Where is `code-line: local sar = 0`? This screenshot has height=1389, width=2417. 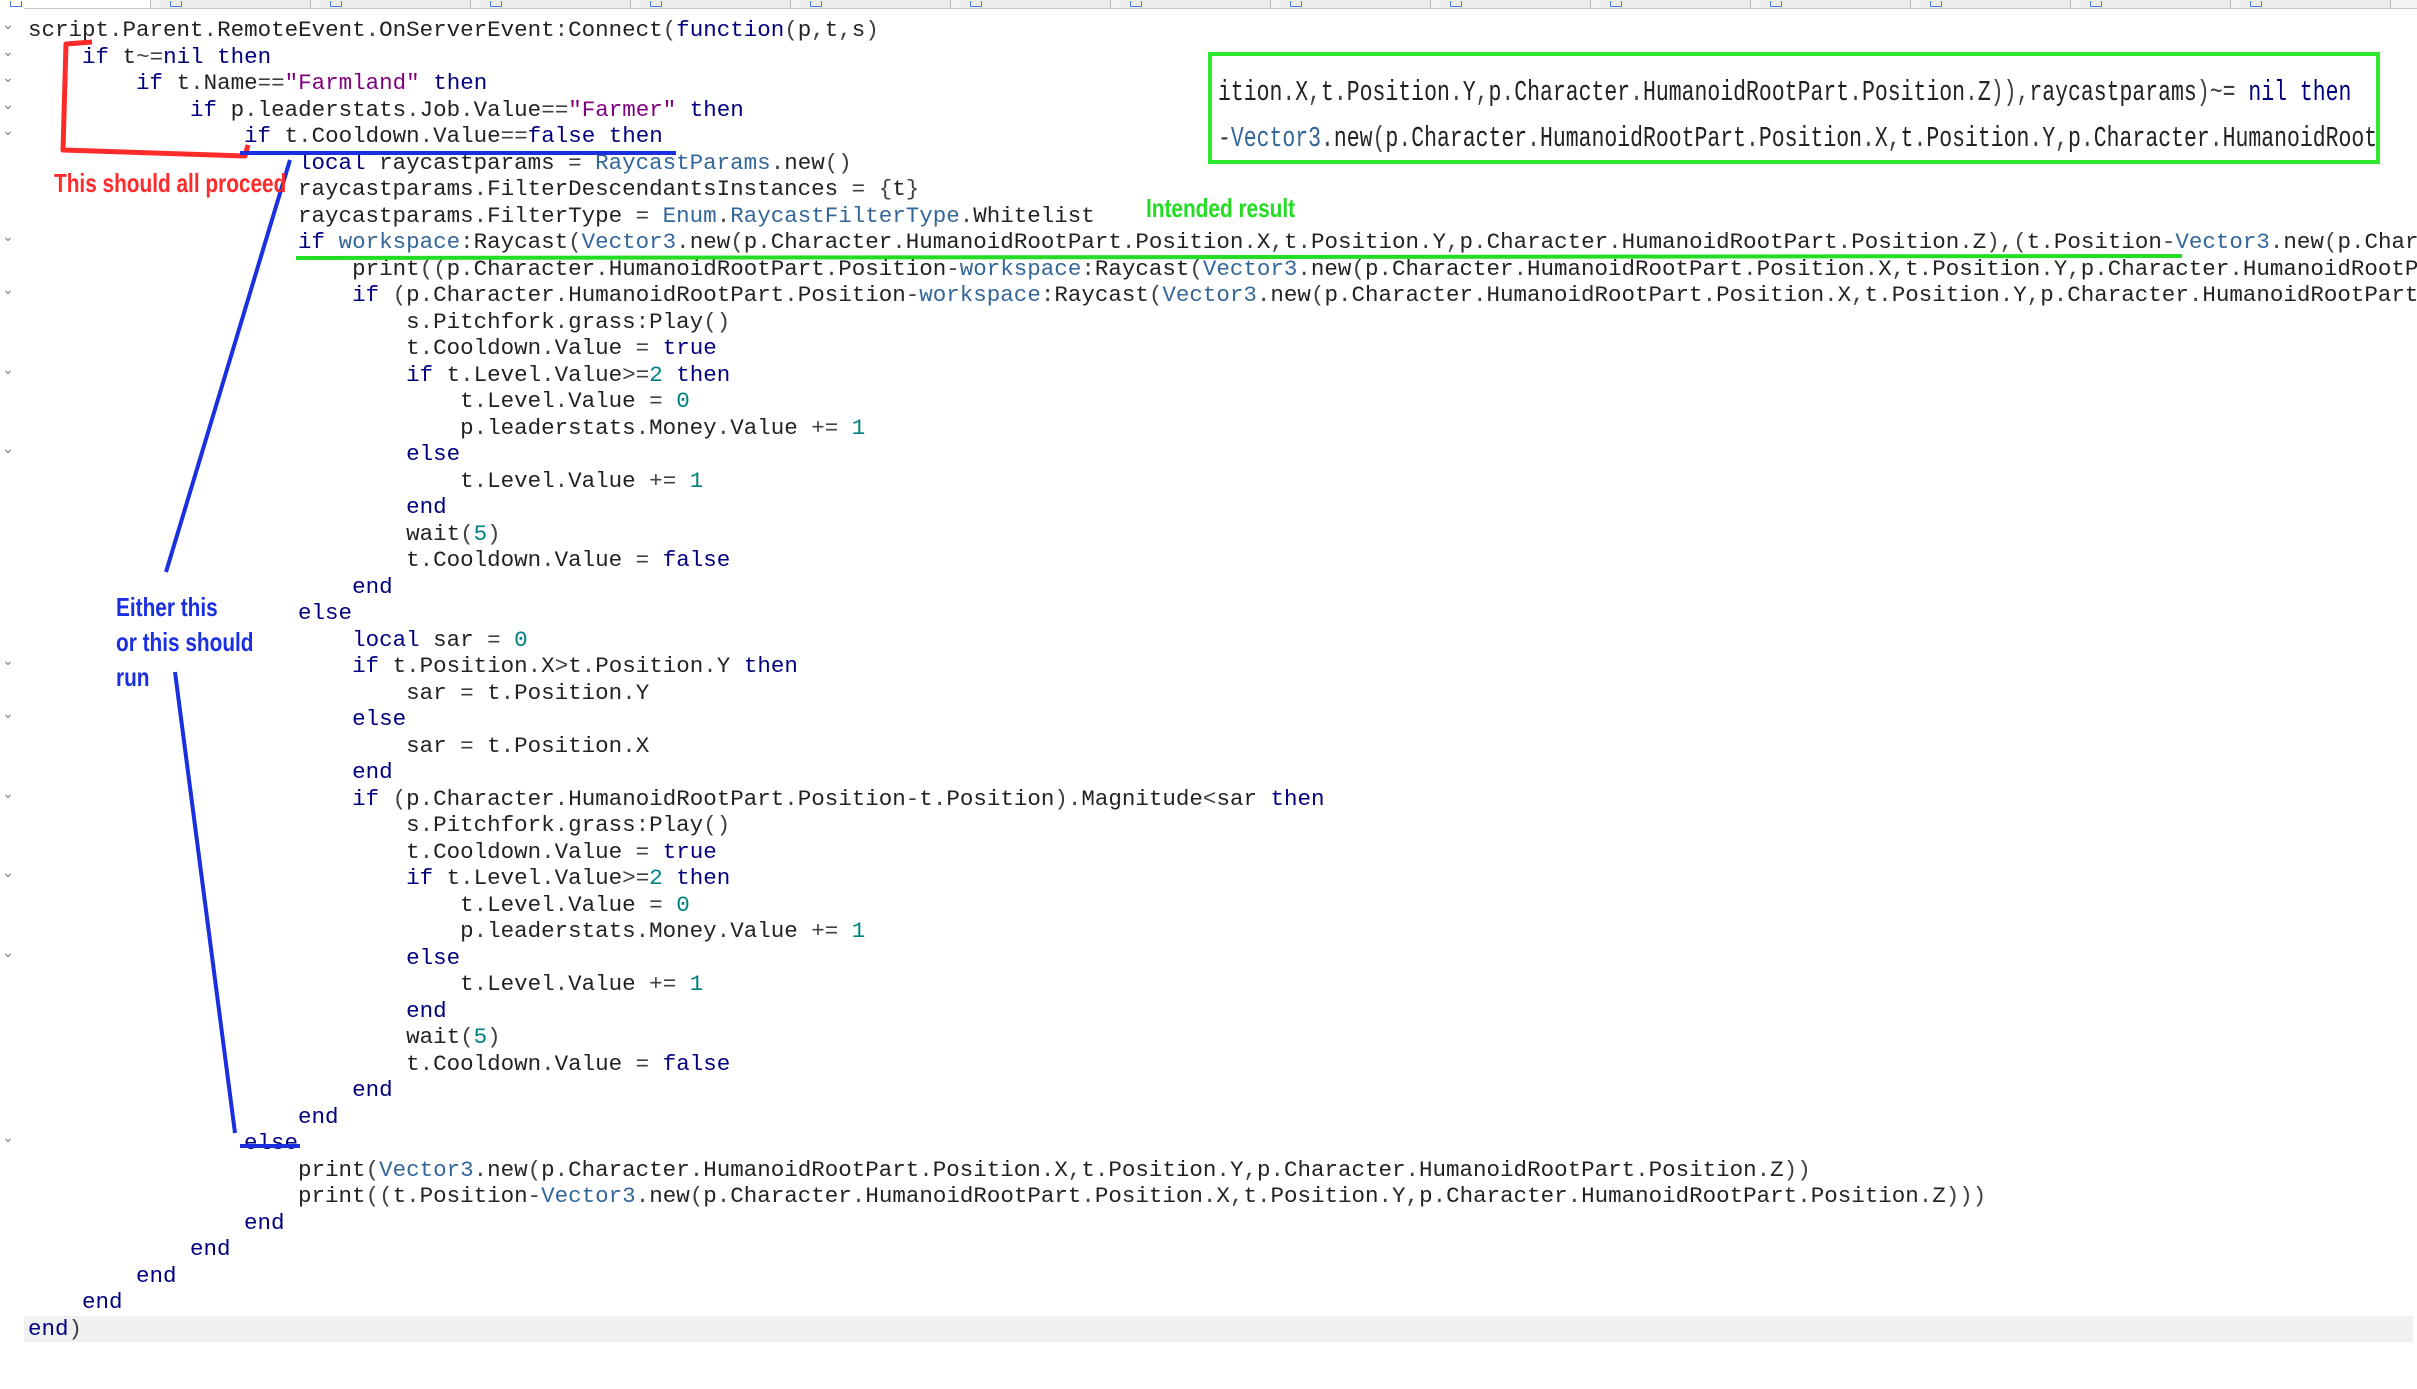
code-line: local sar = 0 is located at coordinates (1222, 640).